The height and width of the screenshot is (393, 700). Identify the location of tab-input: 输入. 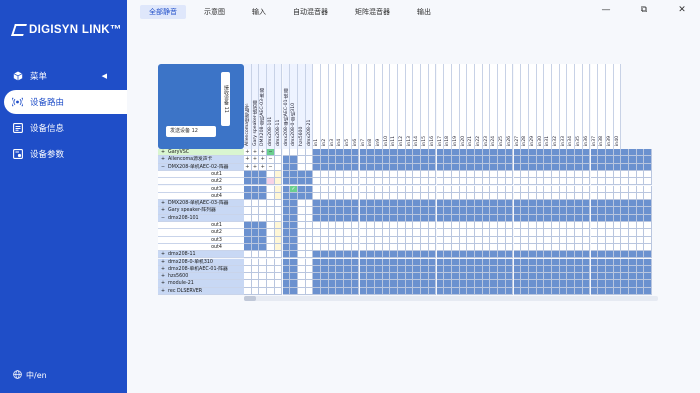
(259, 12).